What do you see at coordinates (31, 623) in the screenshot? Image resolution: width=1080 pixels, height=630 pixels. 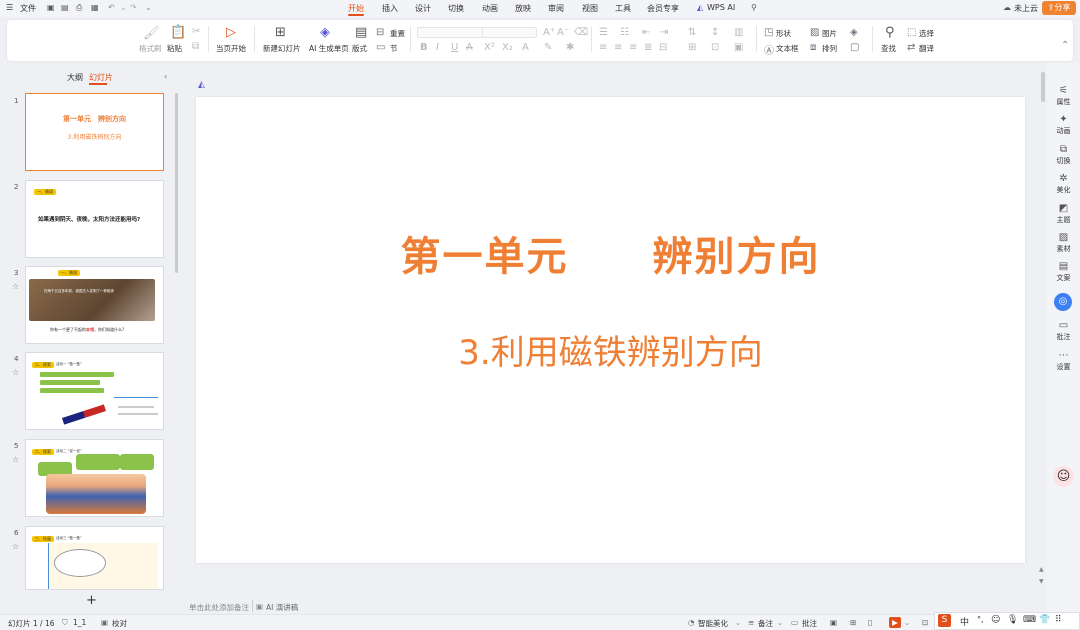 I see `slide-count: 幻灯片 1 / 16` at bounding box center [31, 623].